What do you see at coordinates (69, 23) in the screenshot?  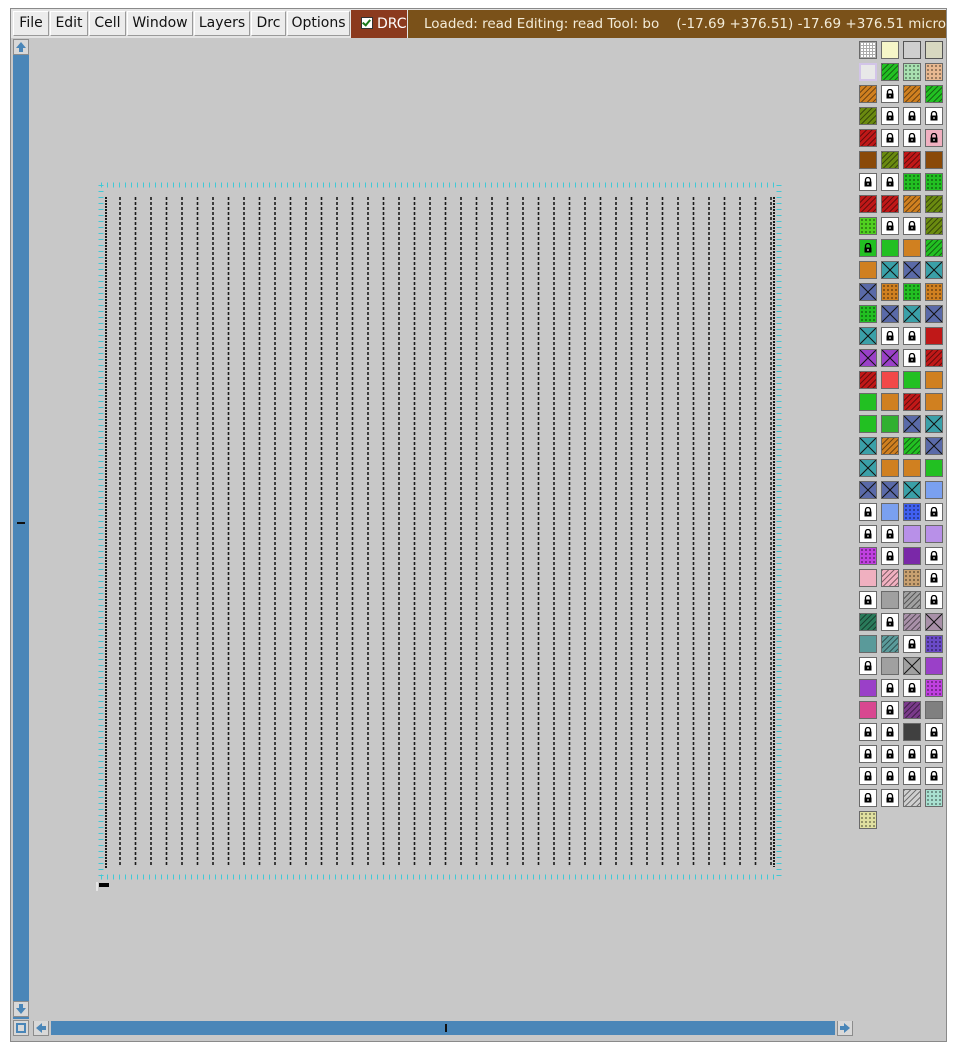 I see `menu-edit: Edit` at bounding box center [69, 23].